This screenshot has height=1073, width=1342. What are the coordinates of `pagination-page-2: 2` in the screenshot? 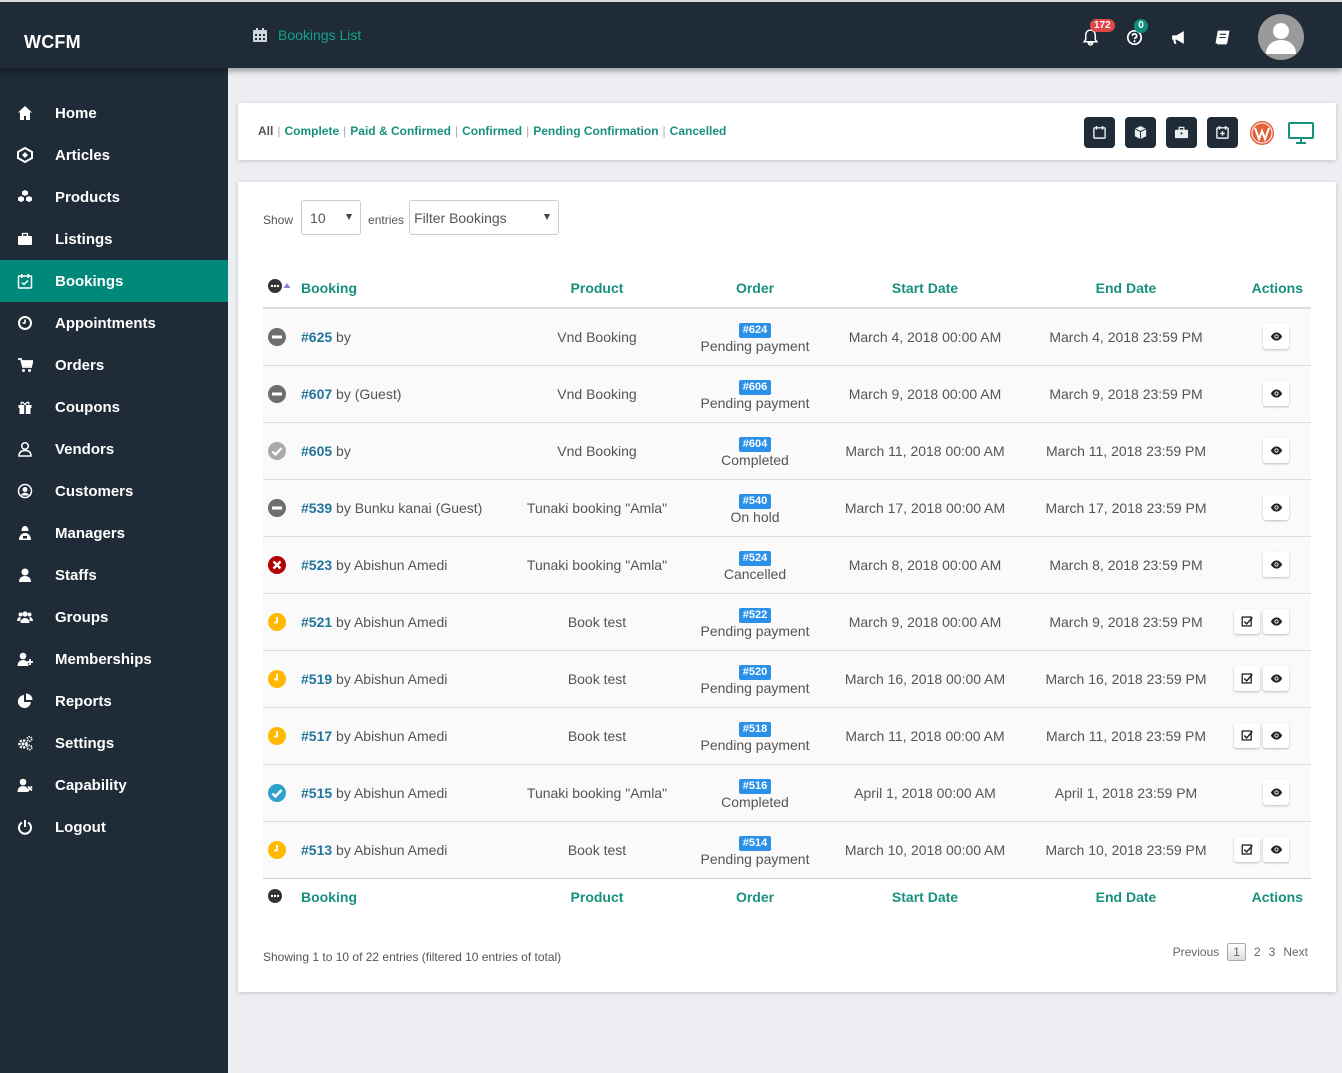 It's located at (1257, 952).